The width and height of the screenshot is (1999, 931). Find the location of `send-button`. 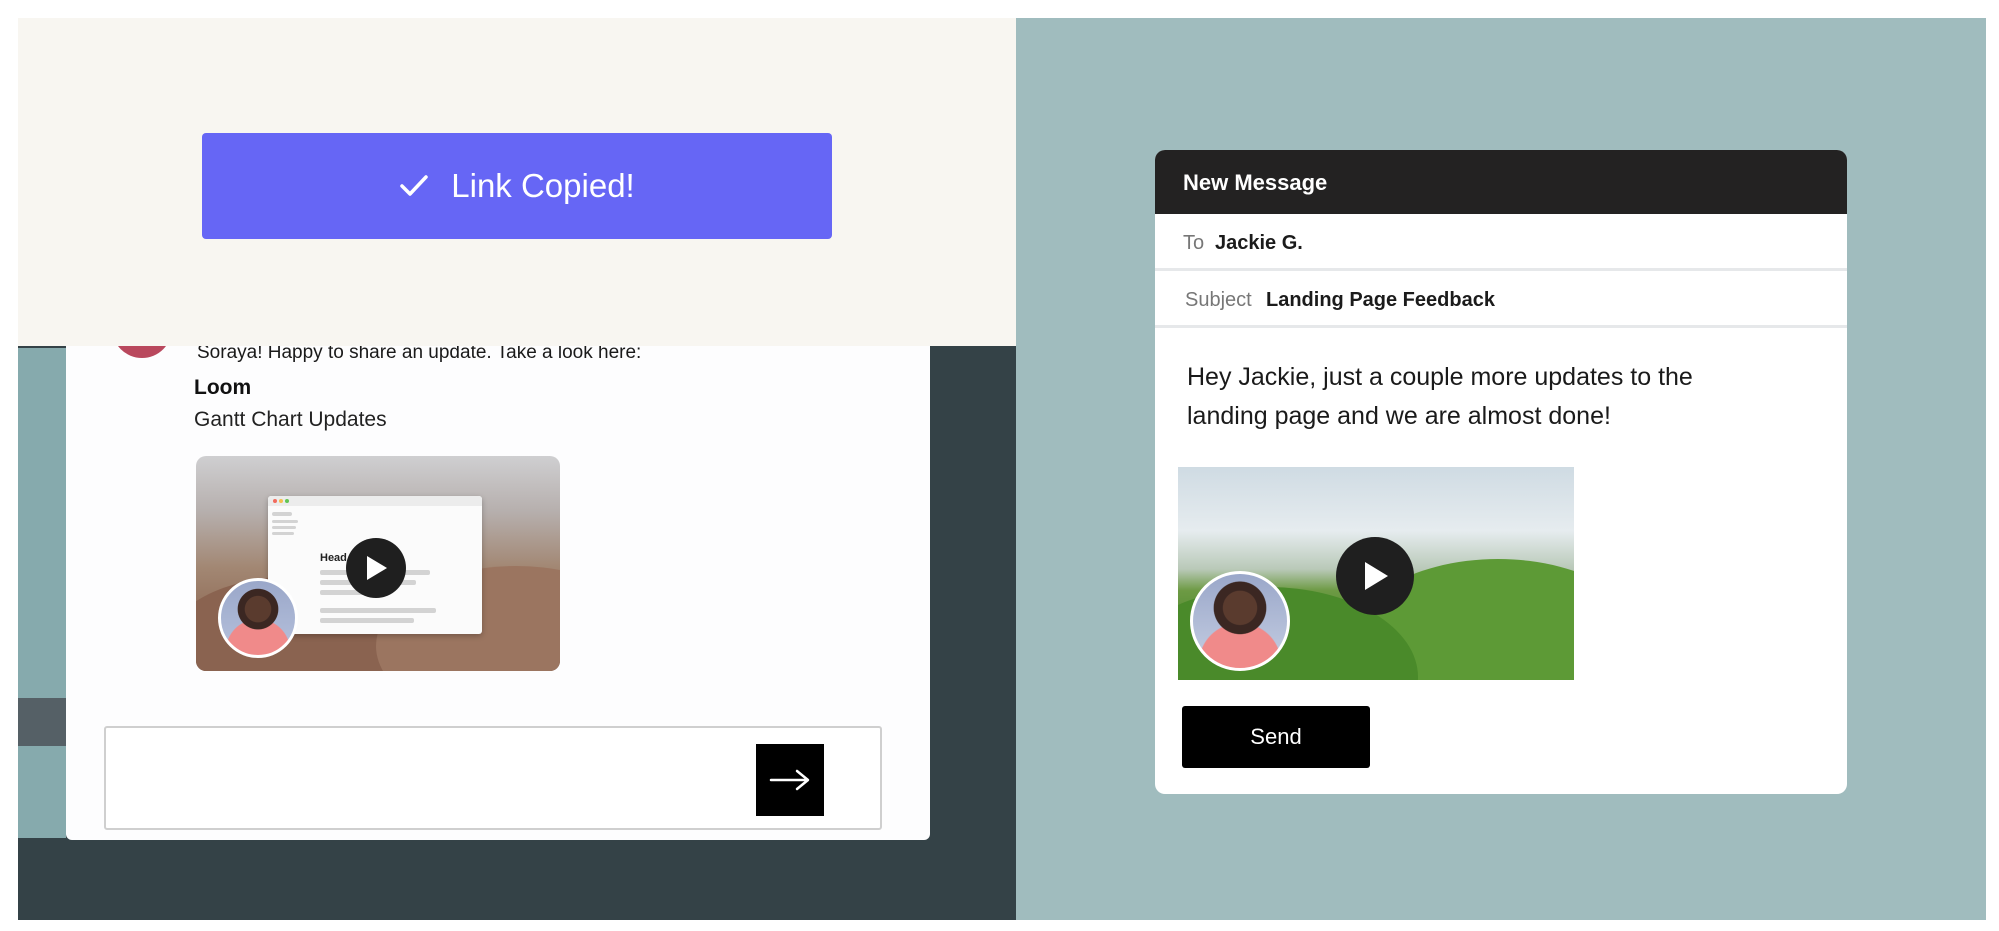

send-button is located at coordinates (790, 780).